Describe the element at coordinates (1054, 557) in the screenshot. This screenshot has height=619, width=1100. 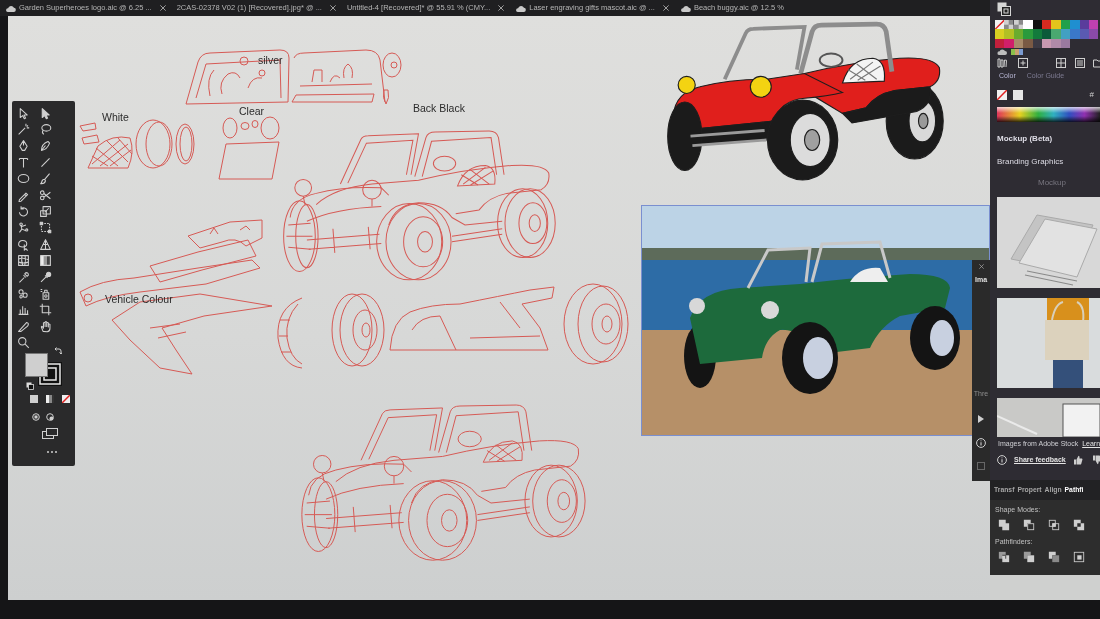
I see `merged-shades-icon` at that location.